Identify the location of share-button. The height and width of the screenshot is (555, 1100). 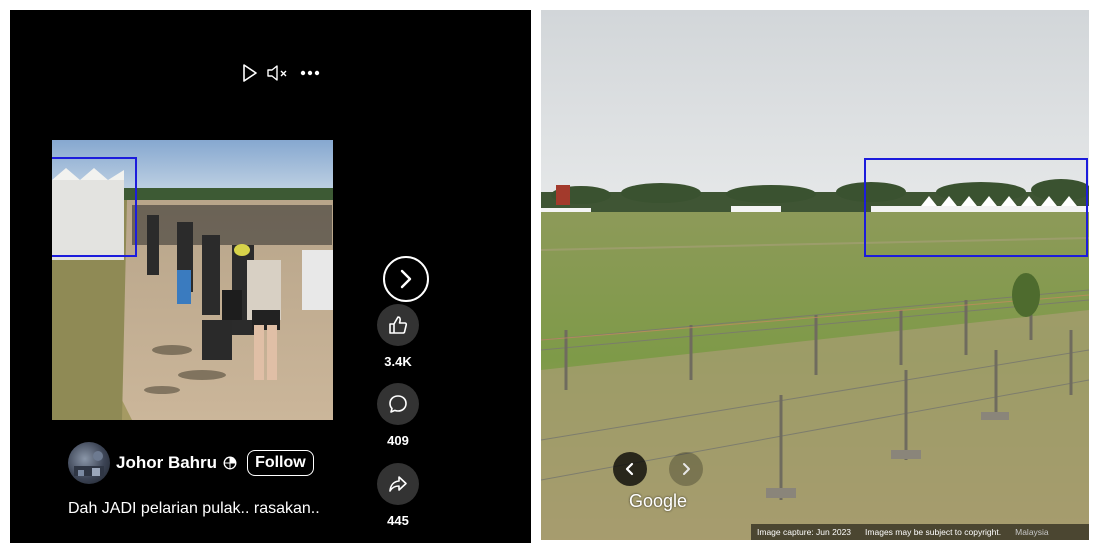
(398, 484).